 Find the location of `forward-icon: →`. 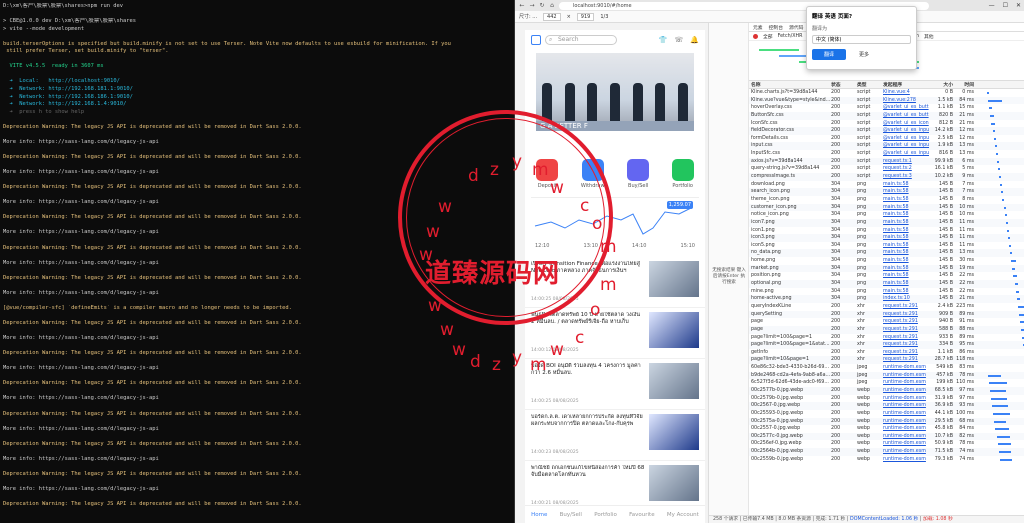

forward-icon: → is located at coordinates (532, 5).